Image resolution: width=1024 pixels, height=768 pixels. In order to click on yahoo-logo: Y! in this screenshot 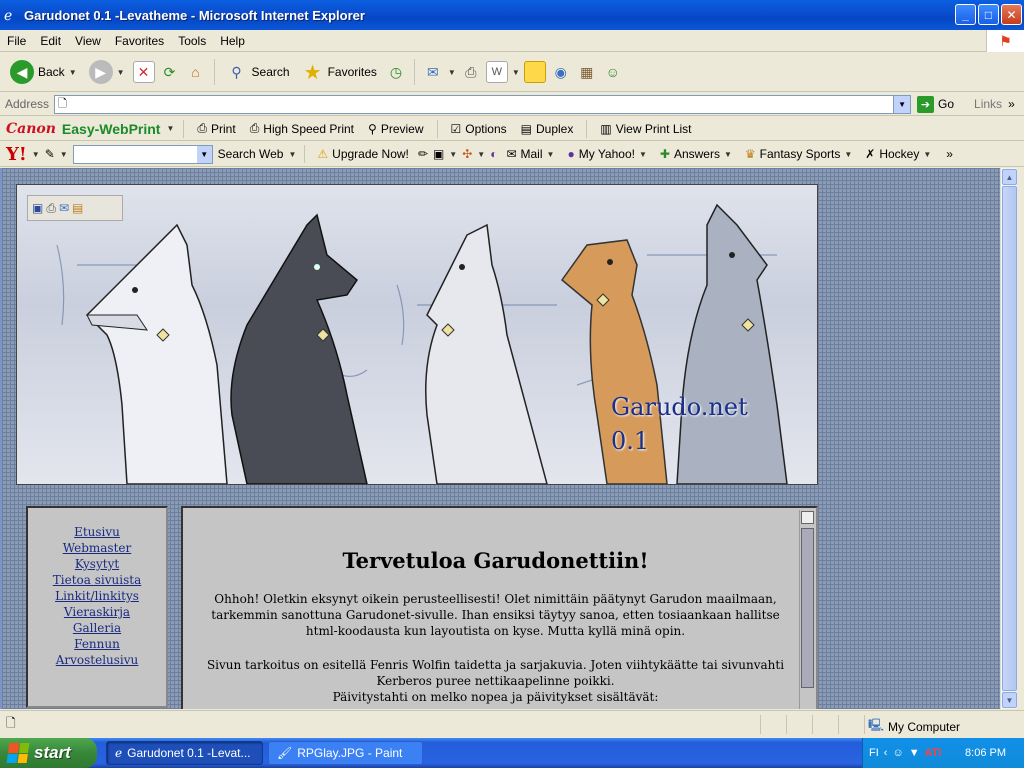, I will do `click(16, 154)`.